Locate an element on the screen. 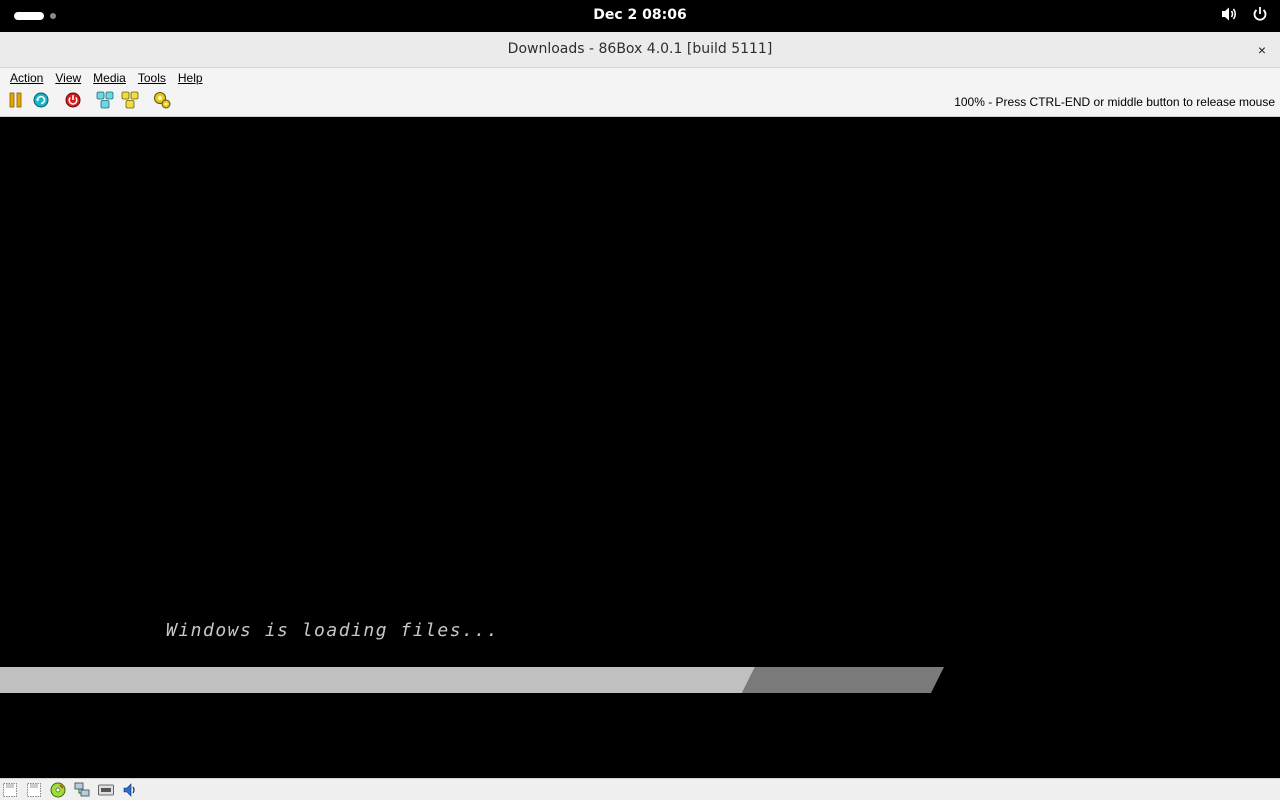 The height and width of the screenshot is (800, 1280). power-off-button is located at coordinates (73, 102).